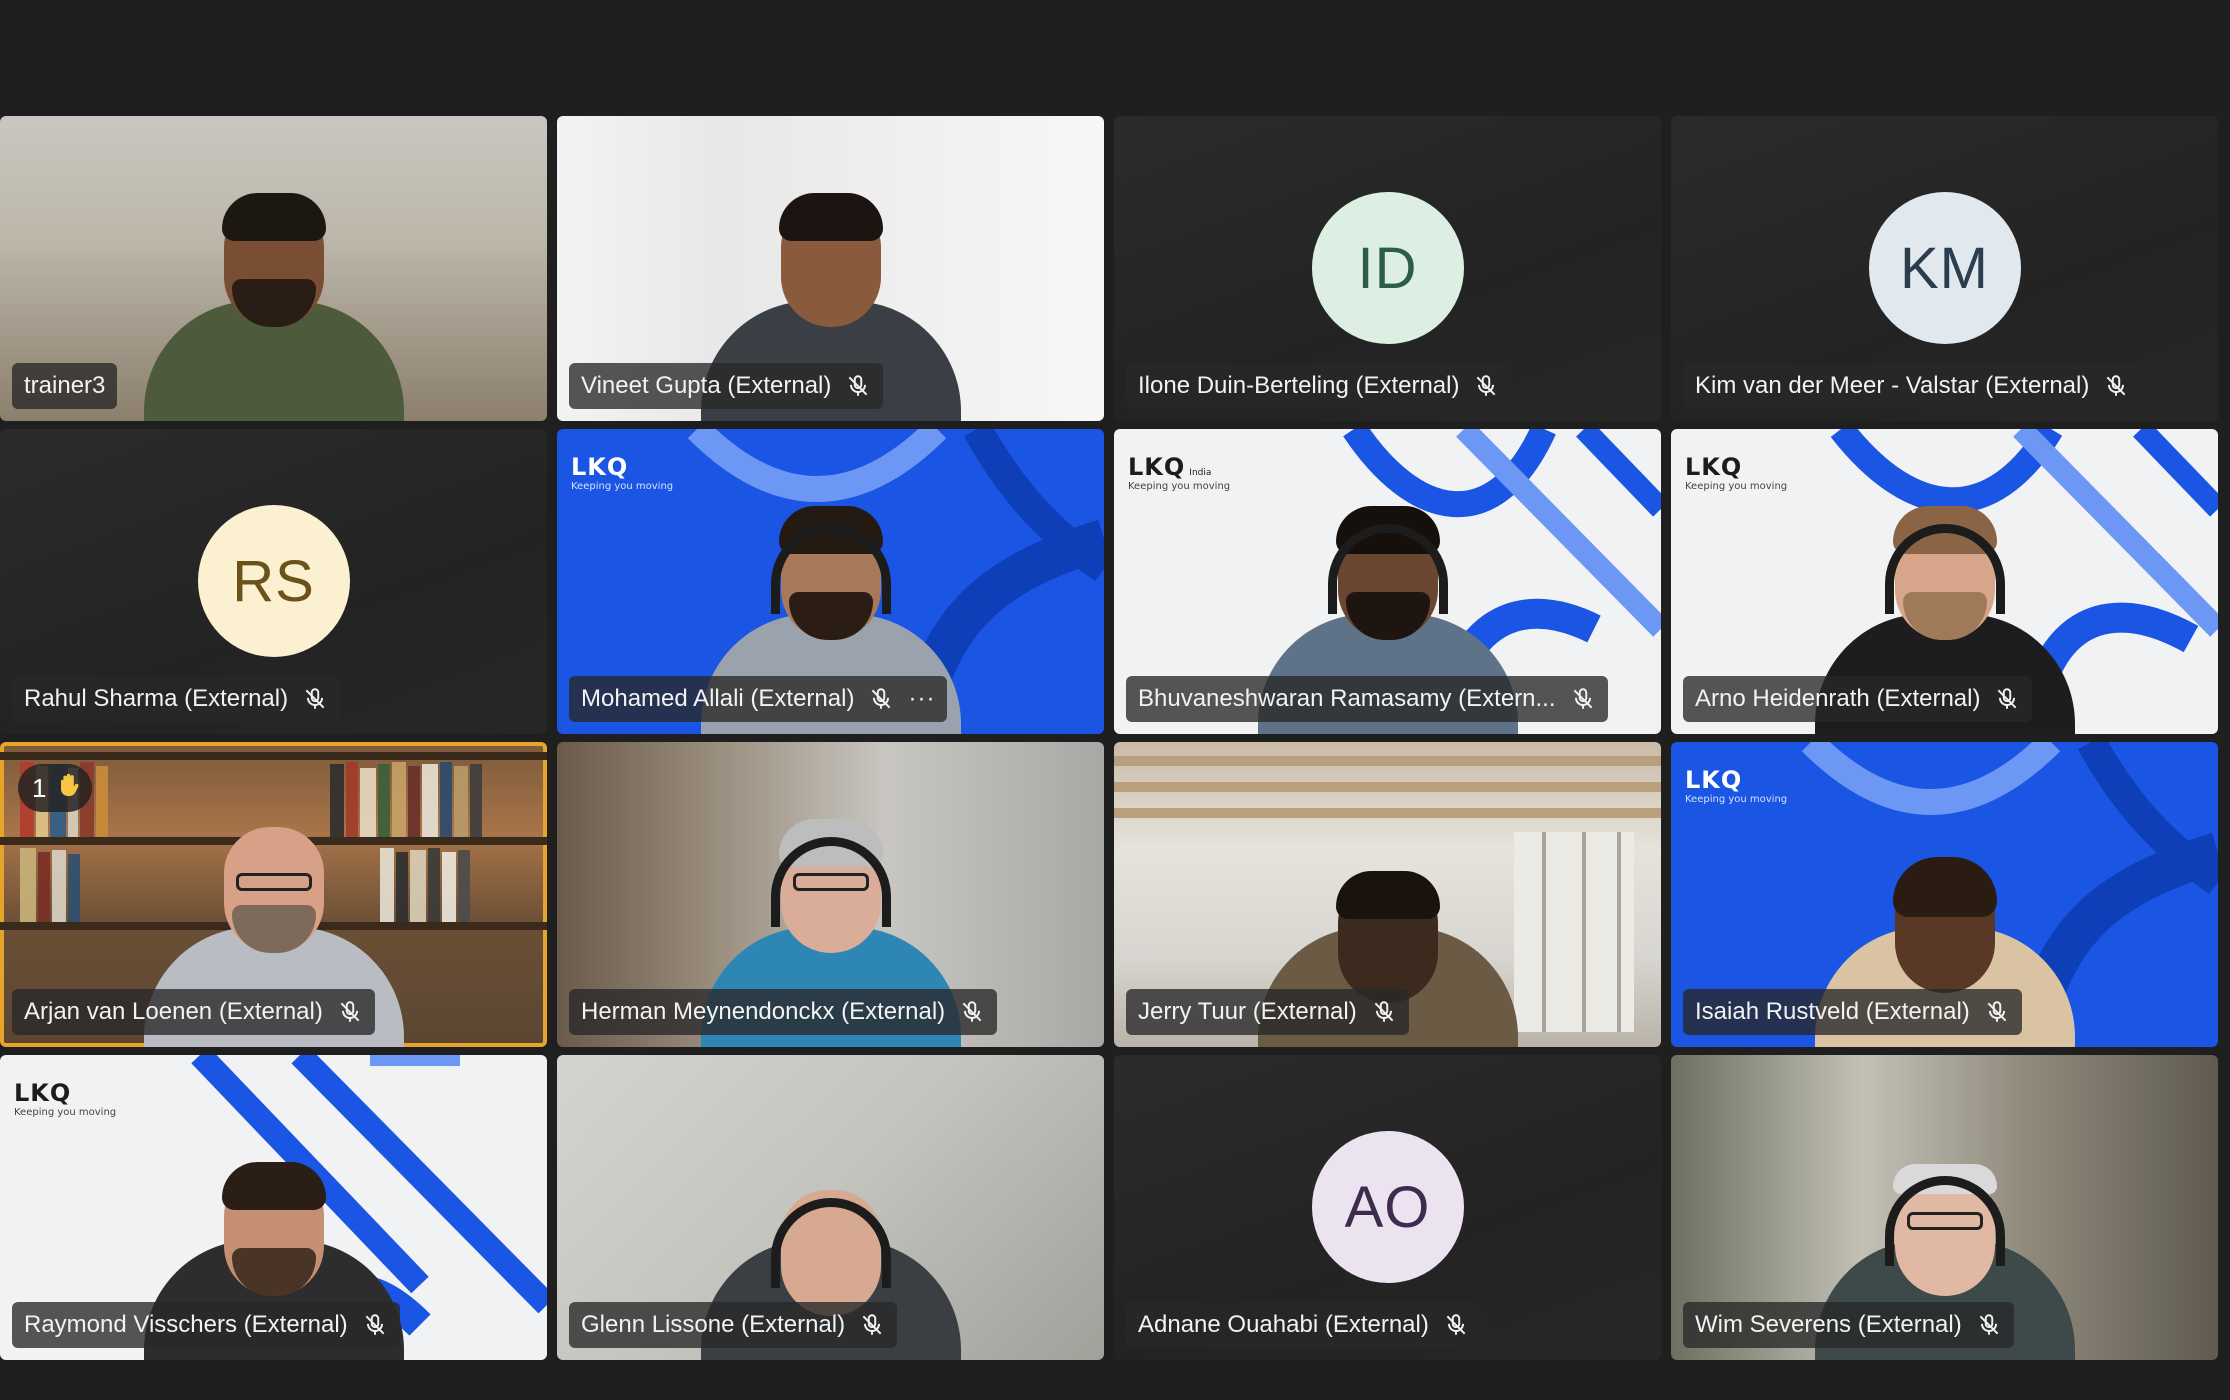  What do you see at coordinates (156, 698) in the screenshot?
I see `participant-name: Rahul Sharma (External)` at bounding box center [156, 698].